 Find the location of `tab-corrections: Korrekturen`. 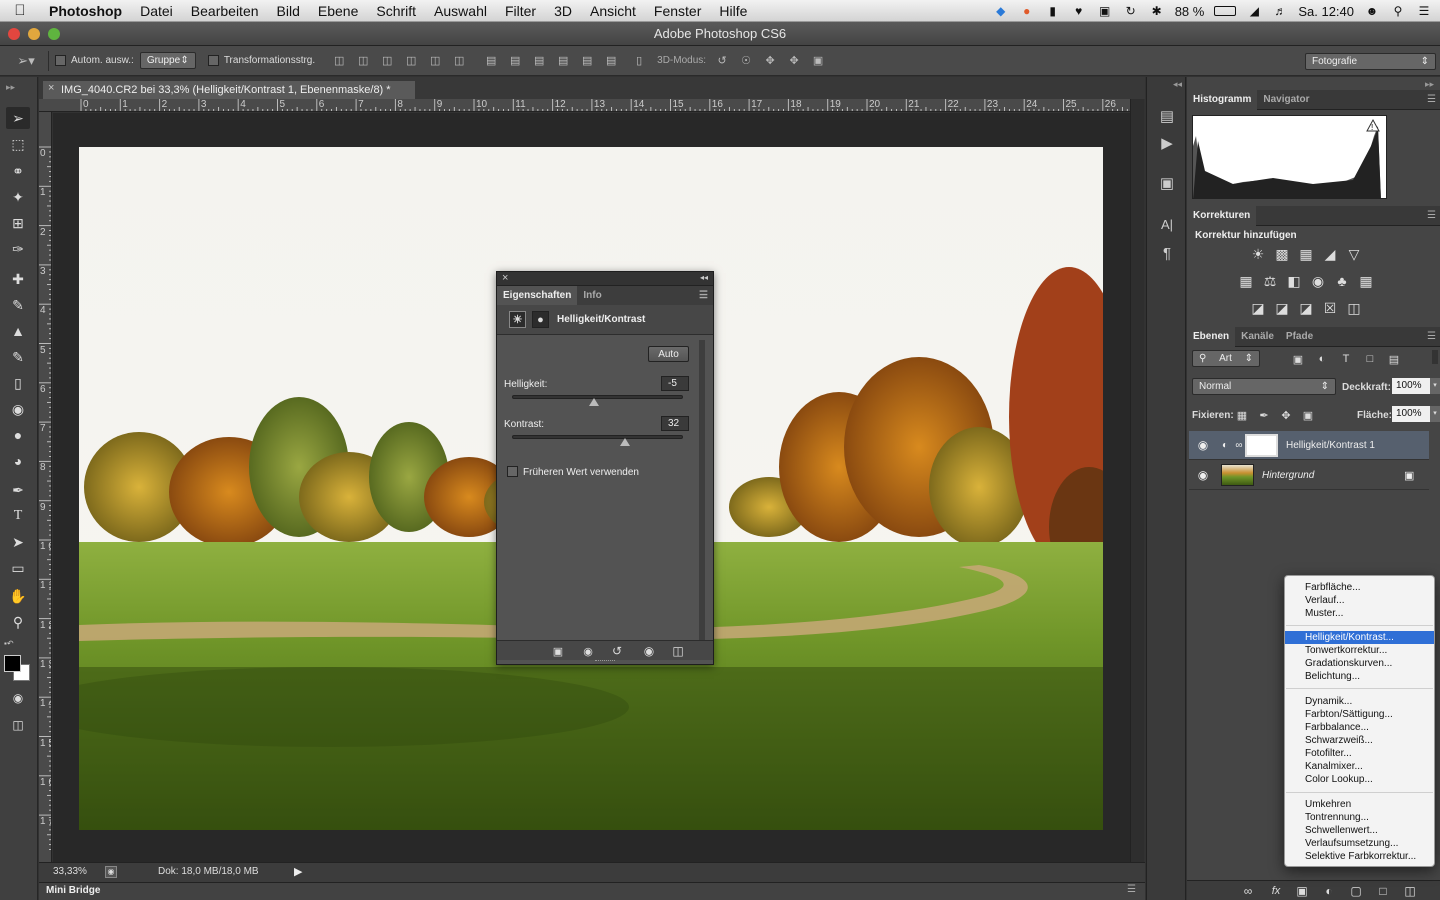

tab-corrections: Korrekturen is located at coordinates (1222, 215).